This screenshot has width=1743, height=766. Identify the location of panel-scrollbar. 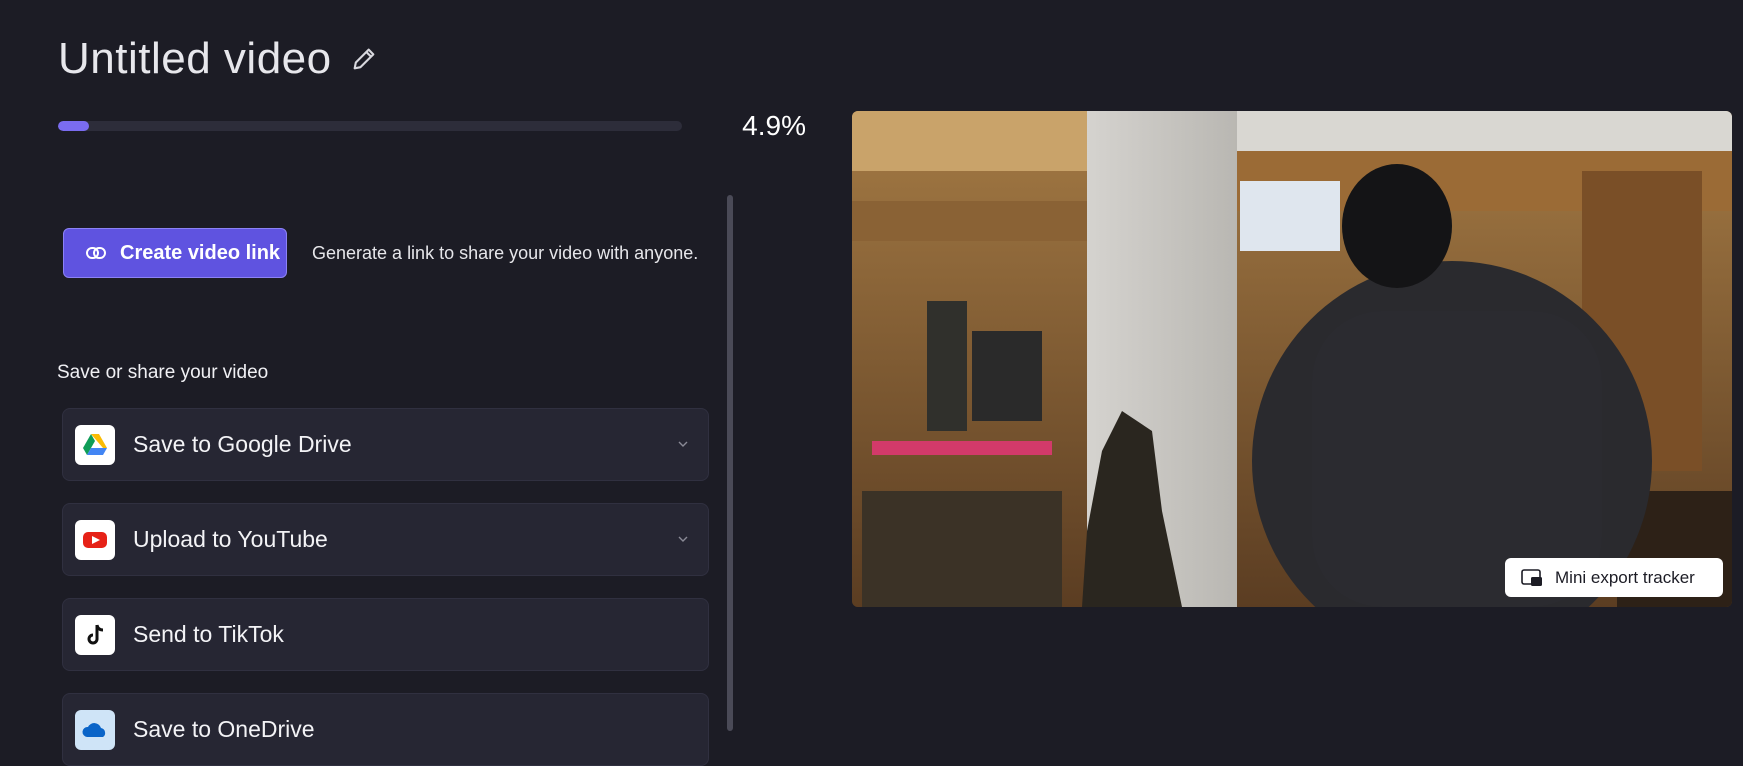
(730, 463).